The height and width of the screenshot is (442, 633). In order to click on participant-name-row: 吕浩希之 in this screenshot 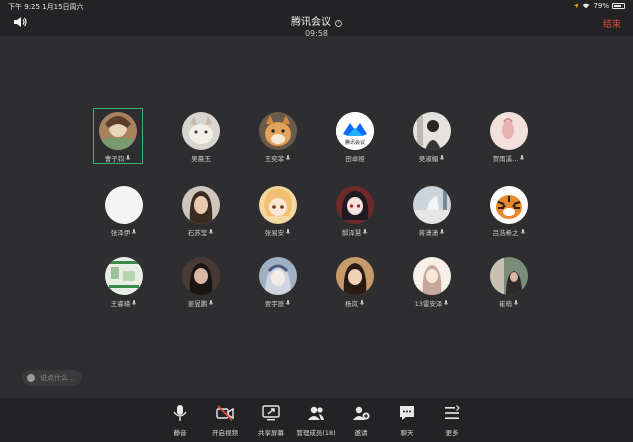, I will do `click(509, 232)`.